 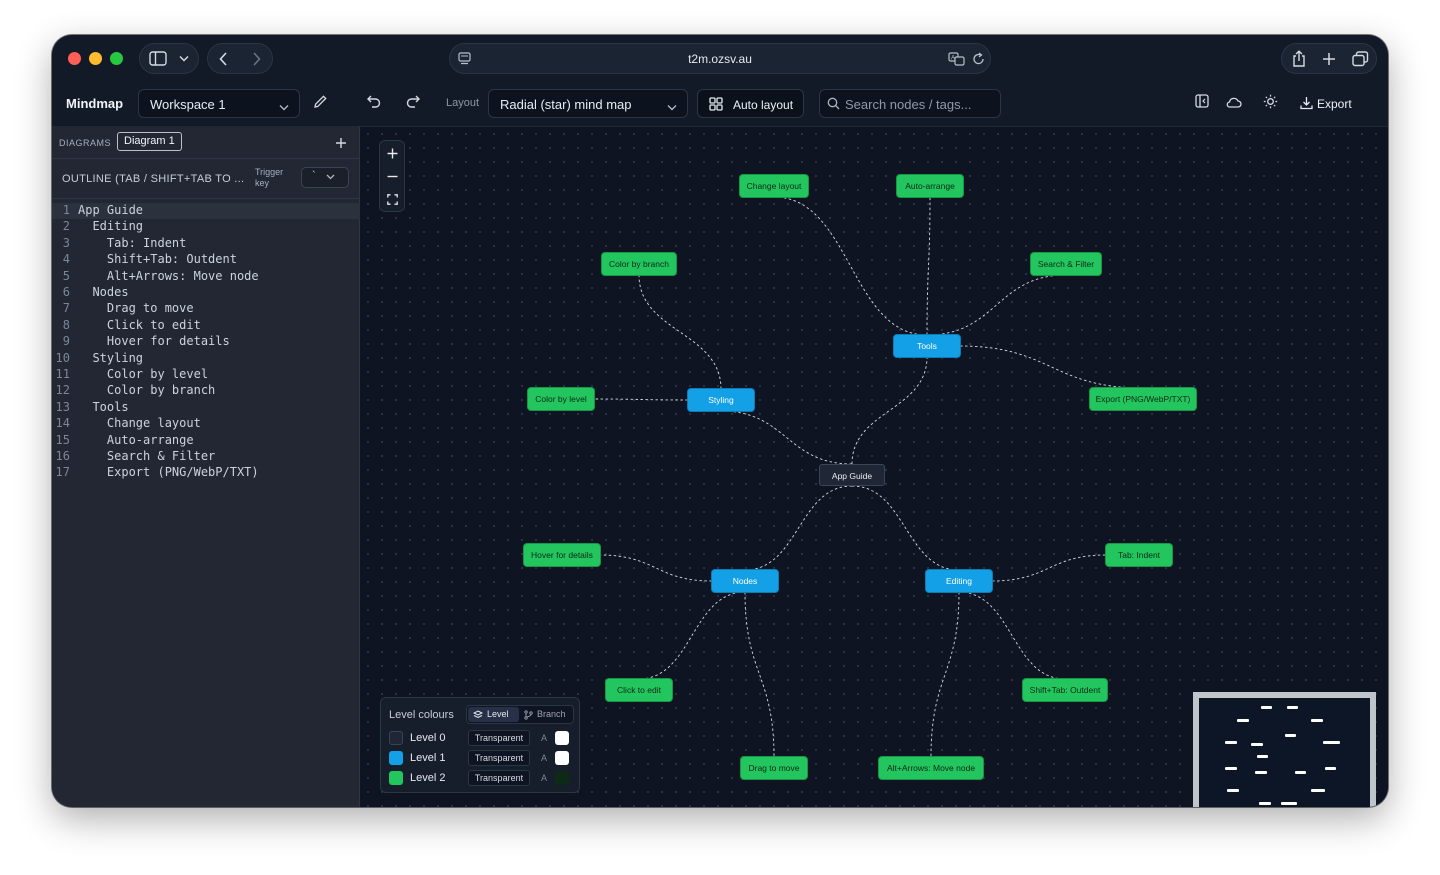 I want to click on mindmap-node-styling: Styling, so click(x=721, y=400).